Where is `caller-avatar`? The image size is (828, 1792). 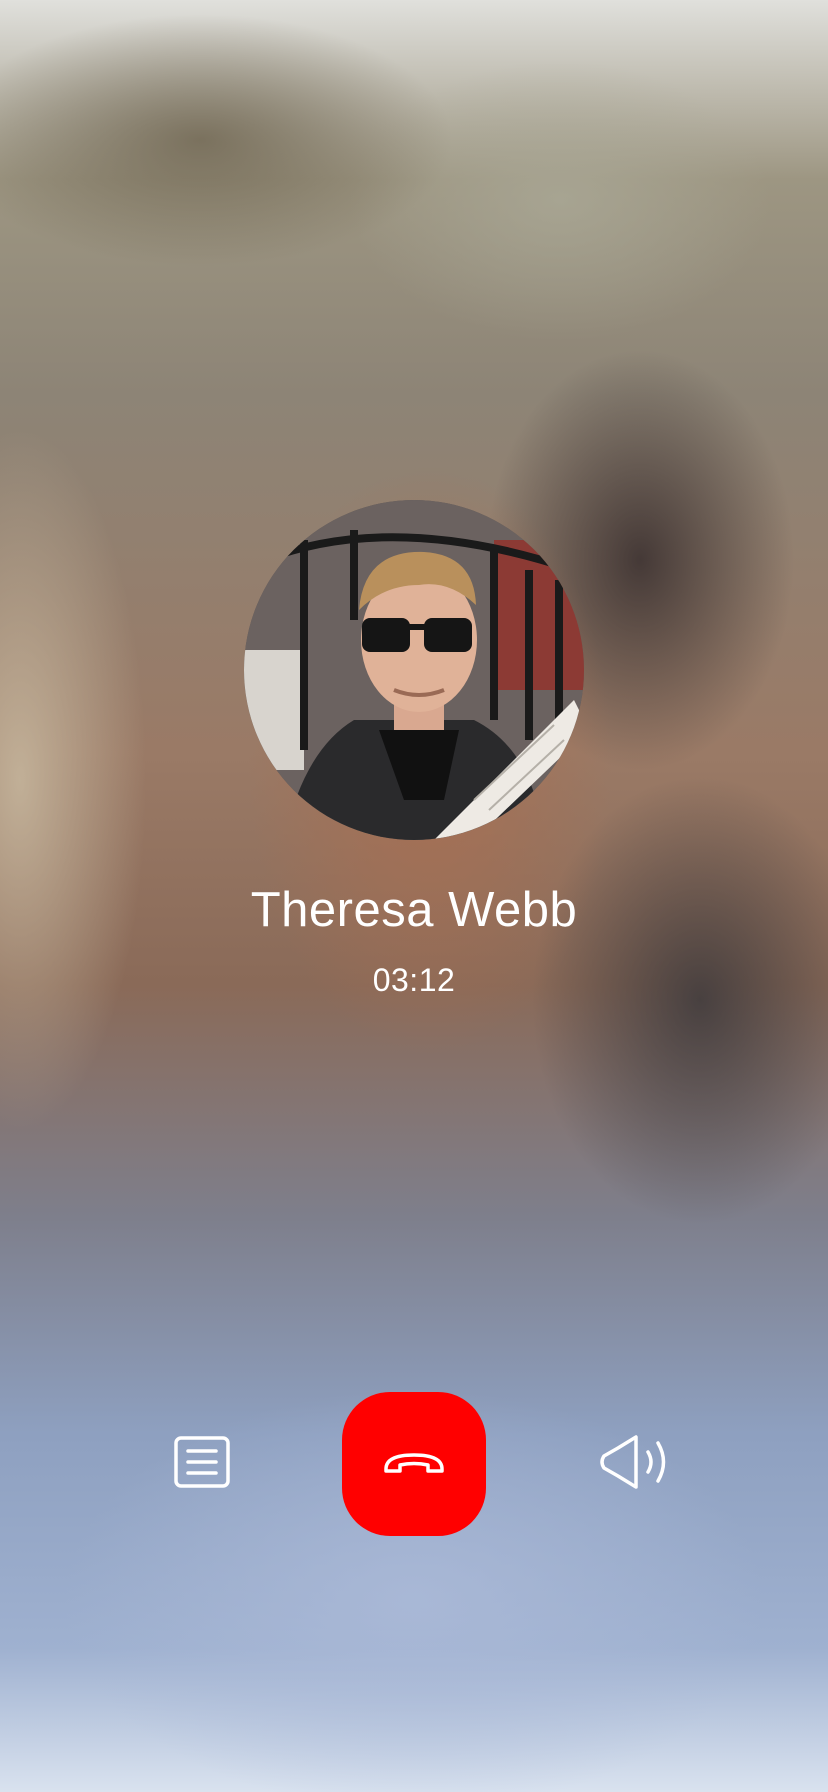 caller-avatar is located at coordinates (414, 670).